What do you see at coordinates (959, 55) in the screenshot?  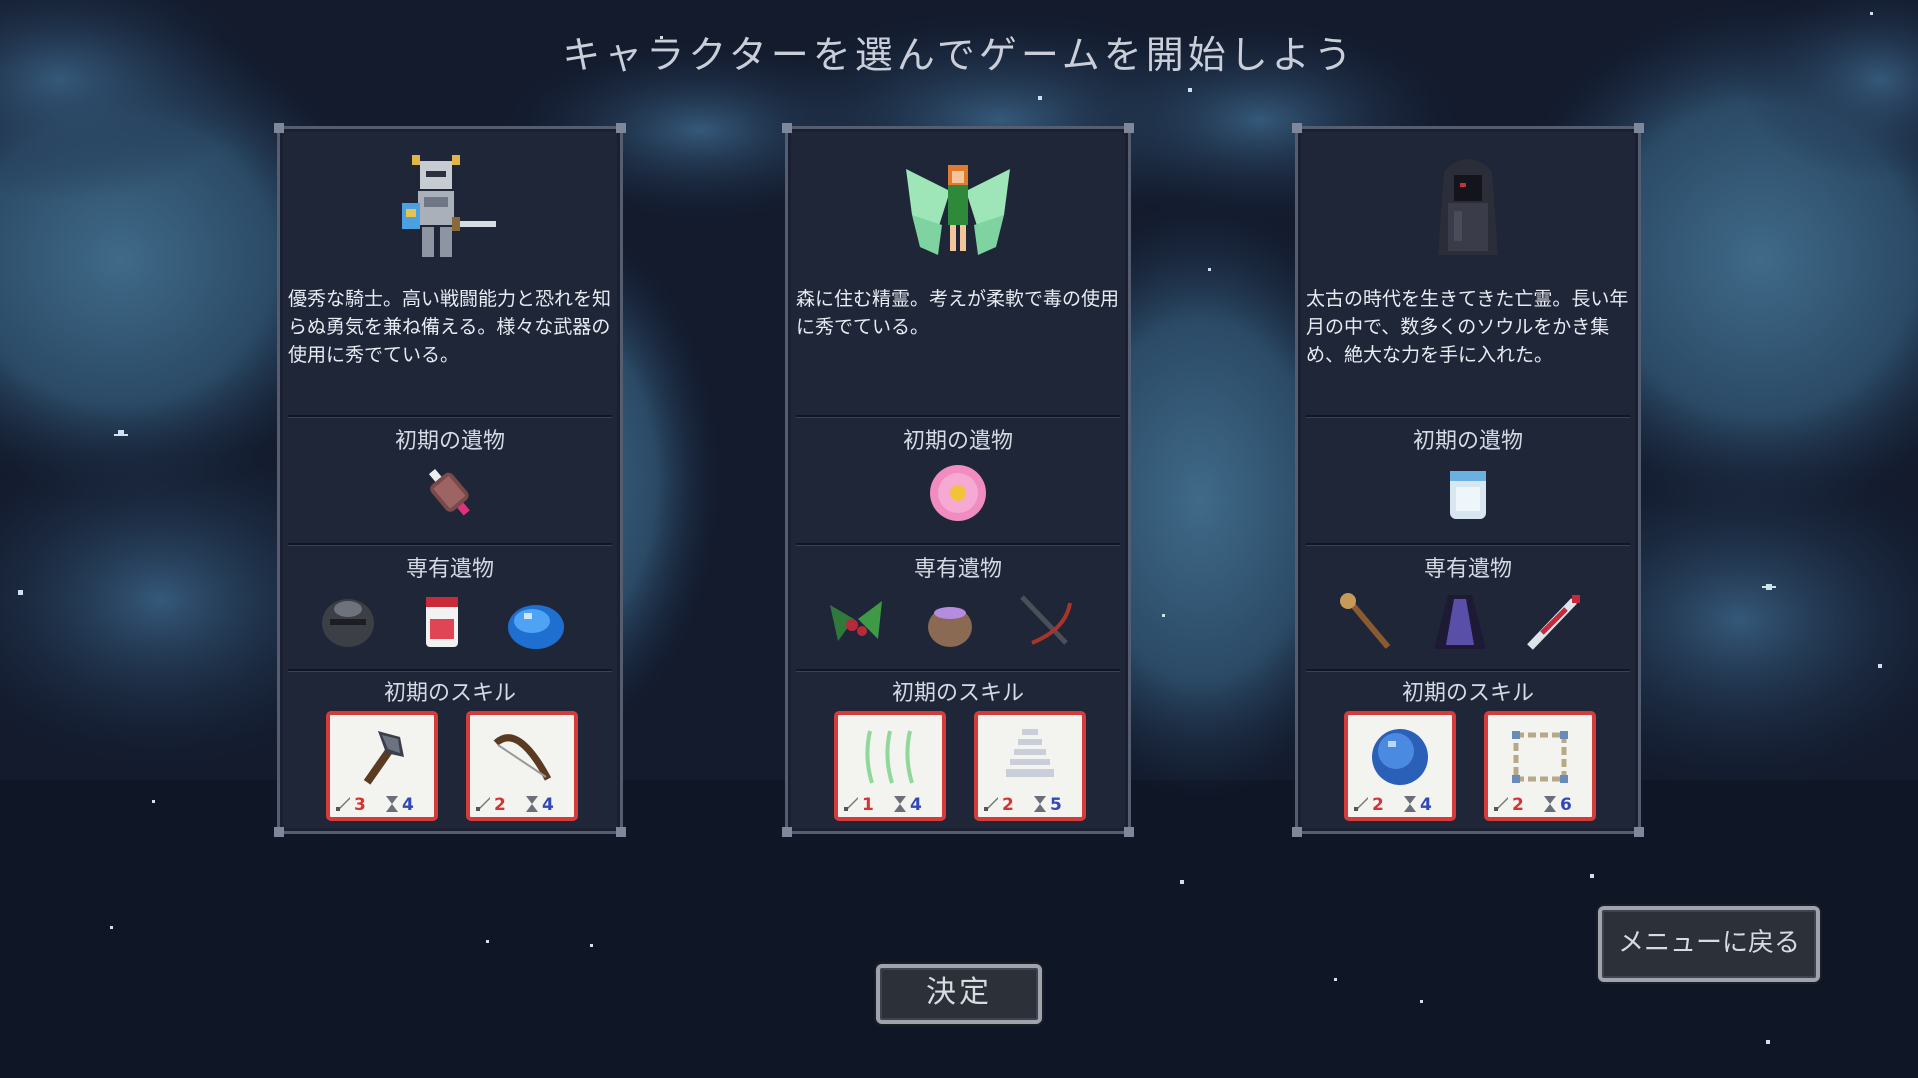 I see `page-title: キャラクターを選んでゲームを開始しよう` at bounding box center [959, 55].